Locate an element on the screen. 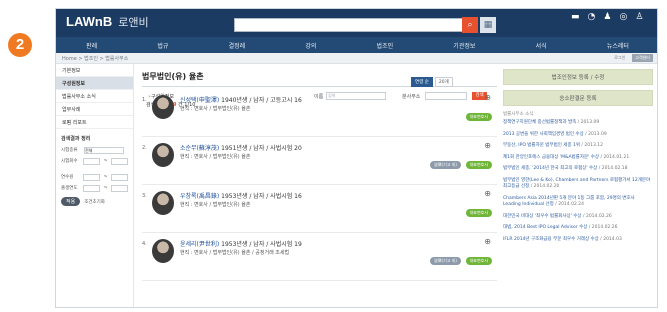  nav-item-3: 강의 is located at coordinates (310, 45).